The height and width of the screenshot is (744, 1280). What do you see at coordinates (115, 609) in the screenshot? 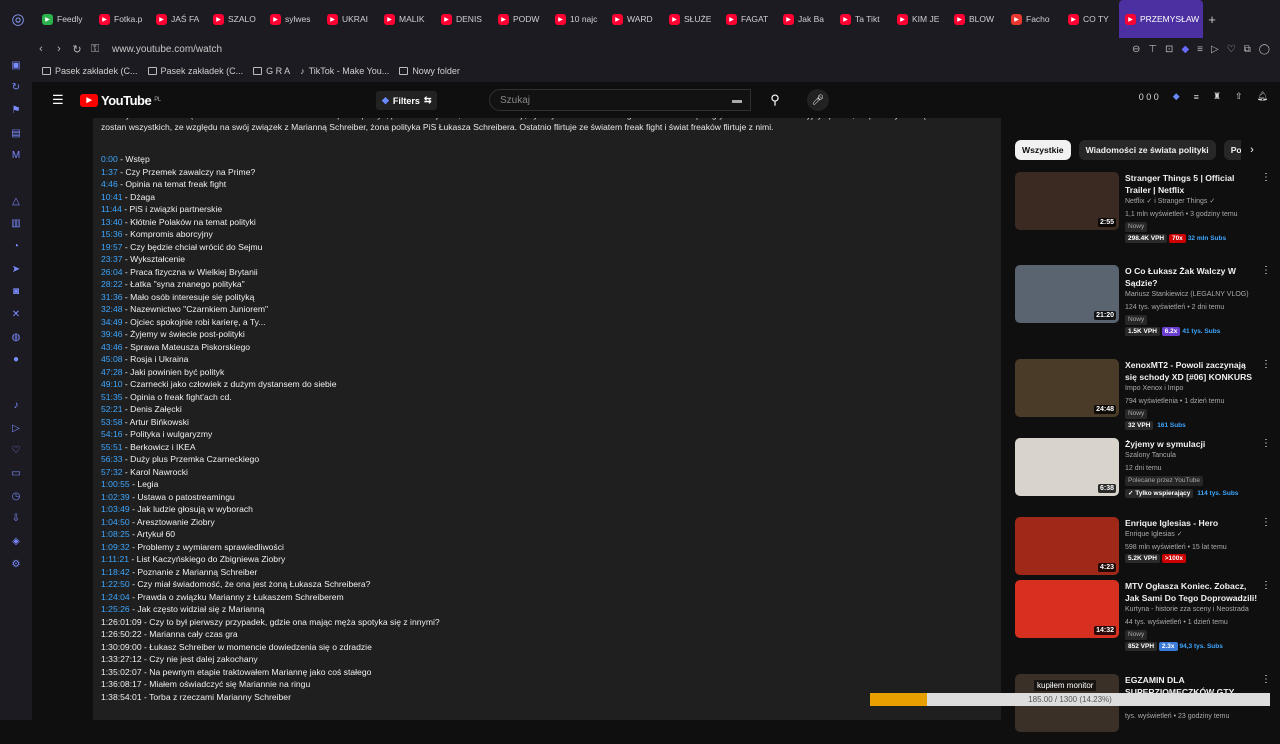
I see `chapter-timestamp-link: 1:25:26` at bounding box center [115, 609].